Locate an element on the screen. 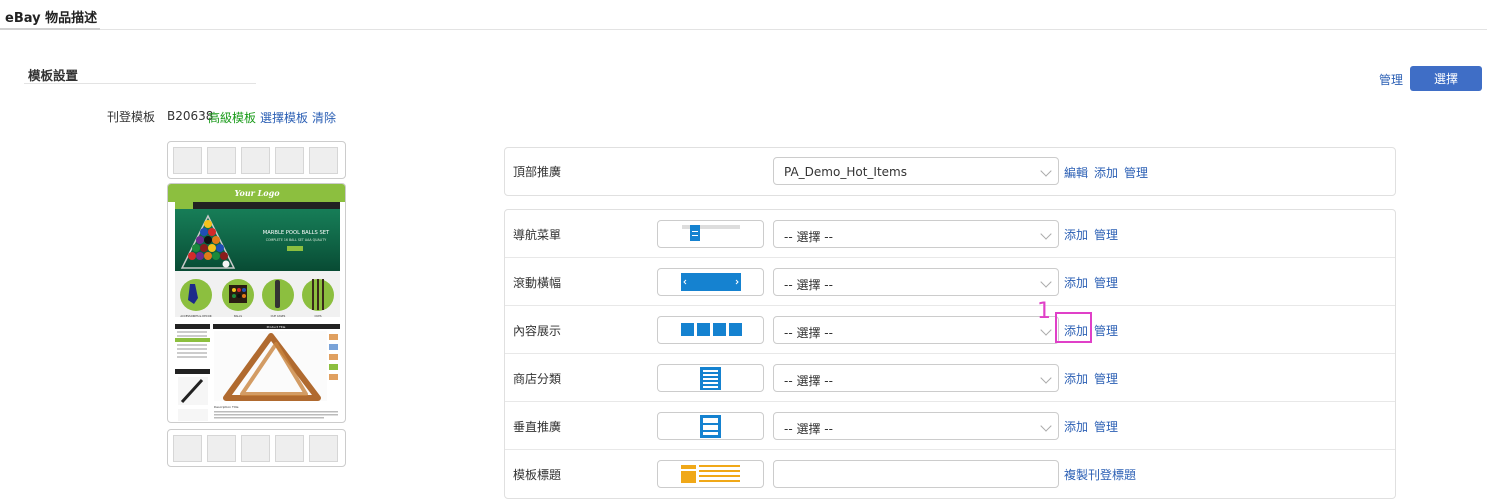  module-row-content-display: 內容展示 -- 選擇 -- 添加 管理 is located at coordinates (950, 330).